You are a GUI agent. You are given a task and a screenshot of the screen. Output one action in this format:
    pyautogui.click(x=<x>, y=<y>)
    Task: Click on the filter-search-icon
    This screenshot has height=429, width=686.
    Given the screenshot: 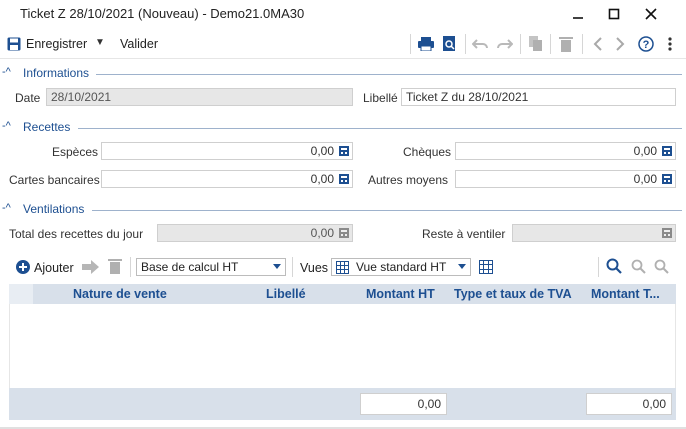 What is the action you would take?
    pyautogui.click(x=661, y=268)
    